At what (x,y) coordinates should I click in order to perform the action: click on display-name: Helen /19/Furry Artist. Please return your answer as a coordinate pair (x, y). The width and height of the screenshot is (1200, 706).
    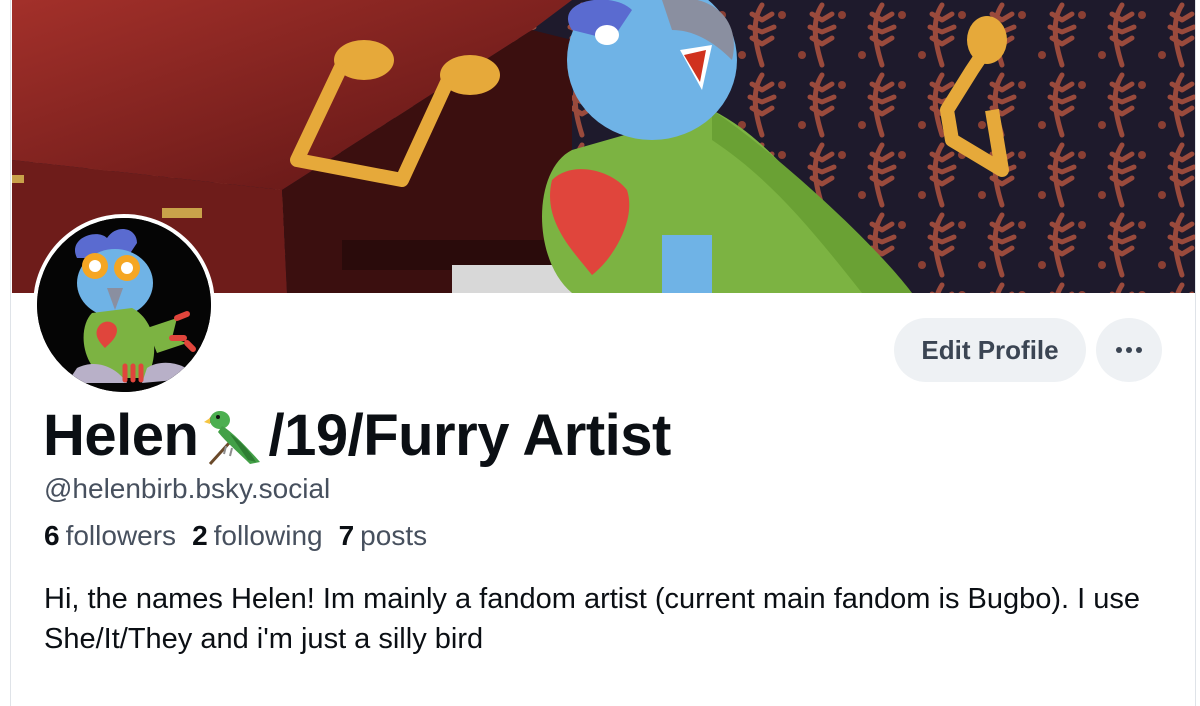
    Looking at the image, I should click on (357, 435).